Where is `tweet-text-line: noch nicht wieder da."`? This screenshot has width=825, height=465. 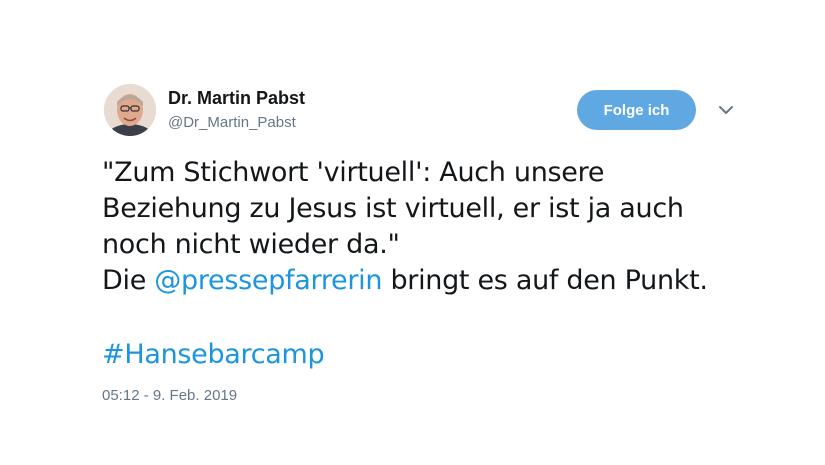 tweet-text-line: noch nicht wieder da." is located at coordinates (251, 244).